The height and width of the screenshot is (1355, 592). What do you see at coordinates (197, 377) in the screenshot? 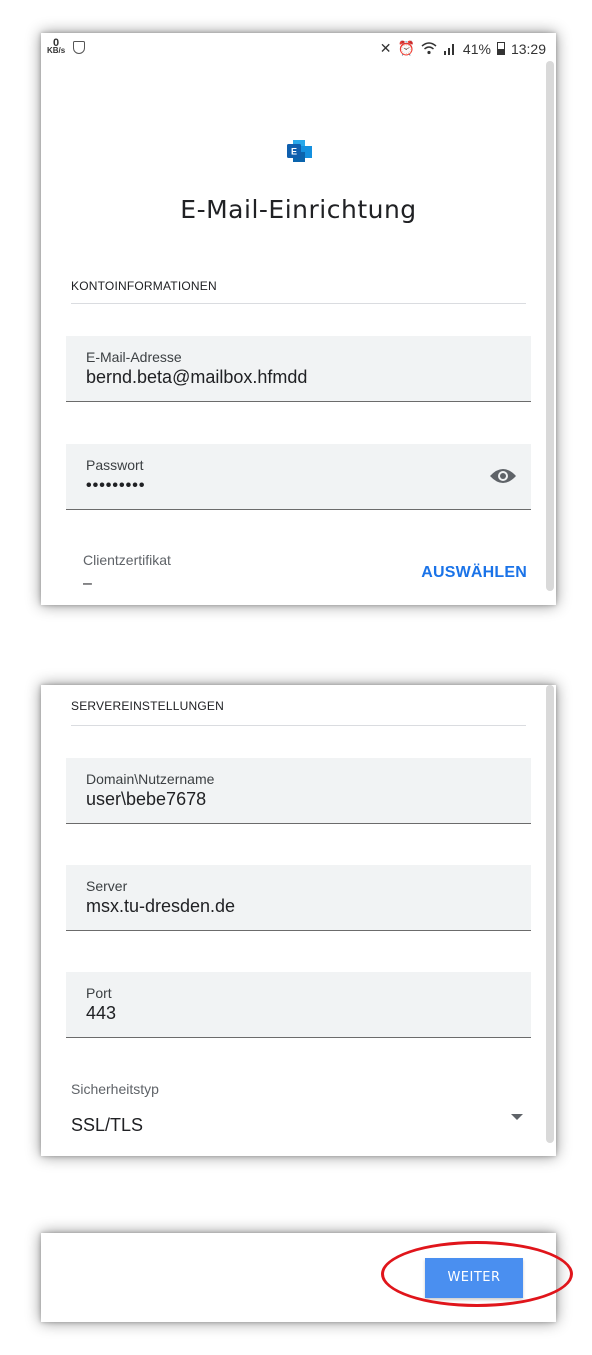
I see `email-field-value: bernd.beta@mailbox.hfmdd` at bounding box center [197, 377].